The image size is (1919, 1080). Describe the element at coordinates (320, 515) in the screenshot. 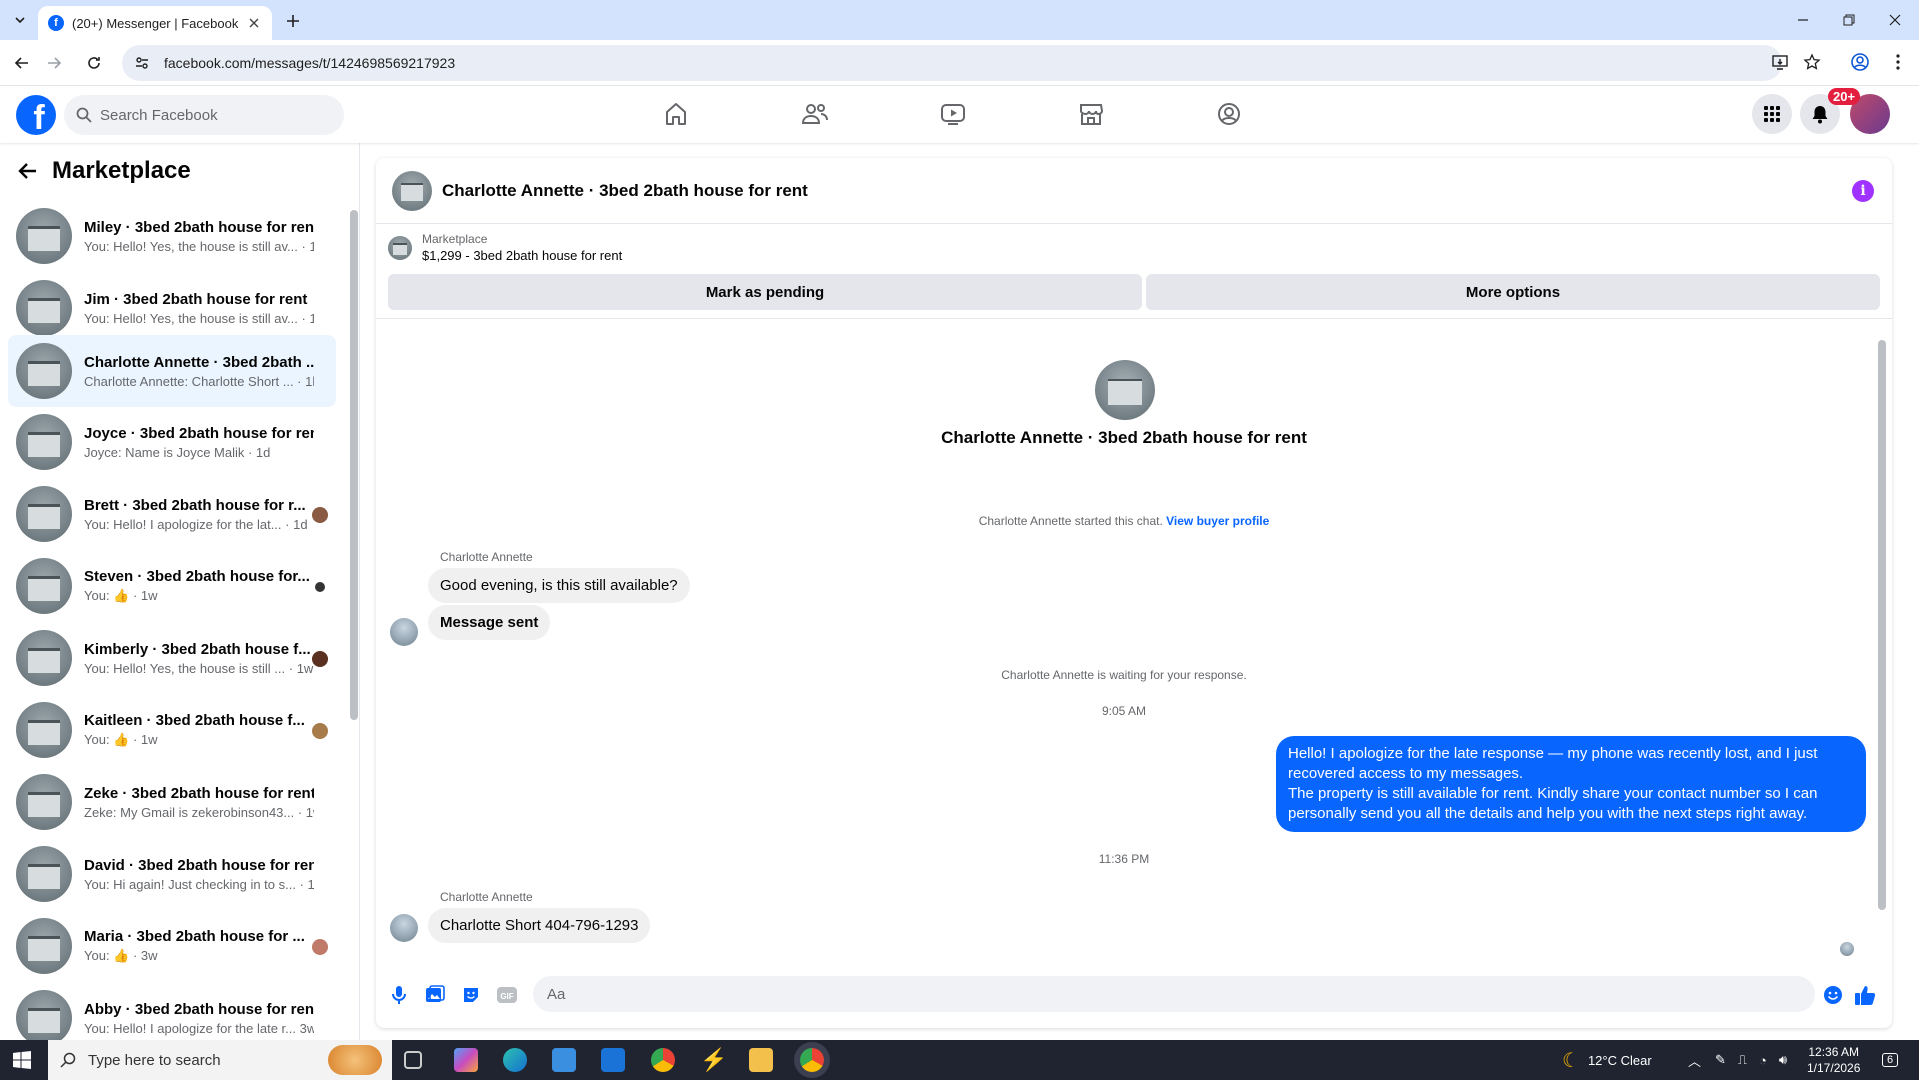

I see `seen-avatar` at that location.